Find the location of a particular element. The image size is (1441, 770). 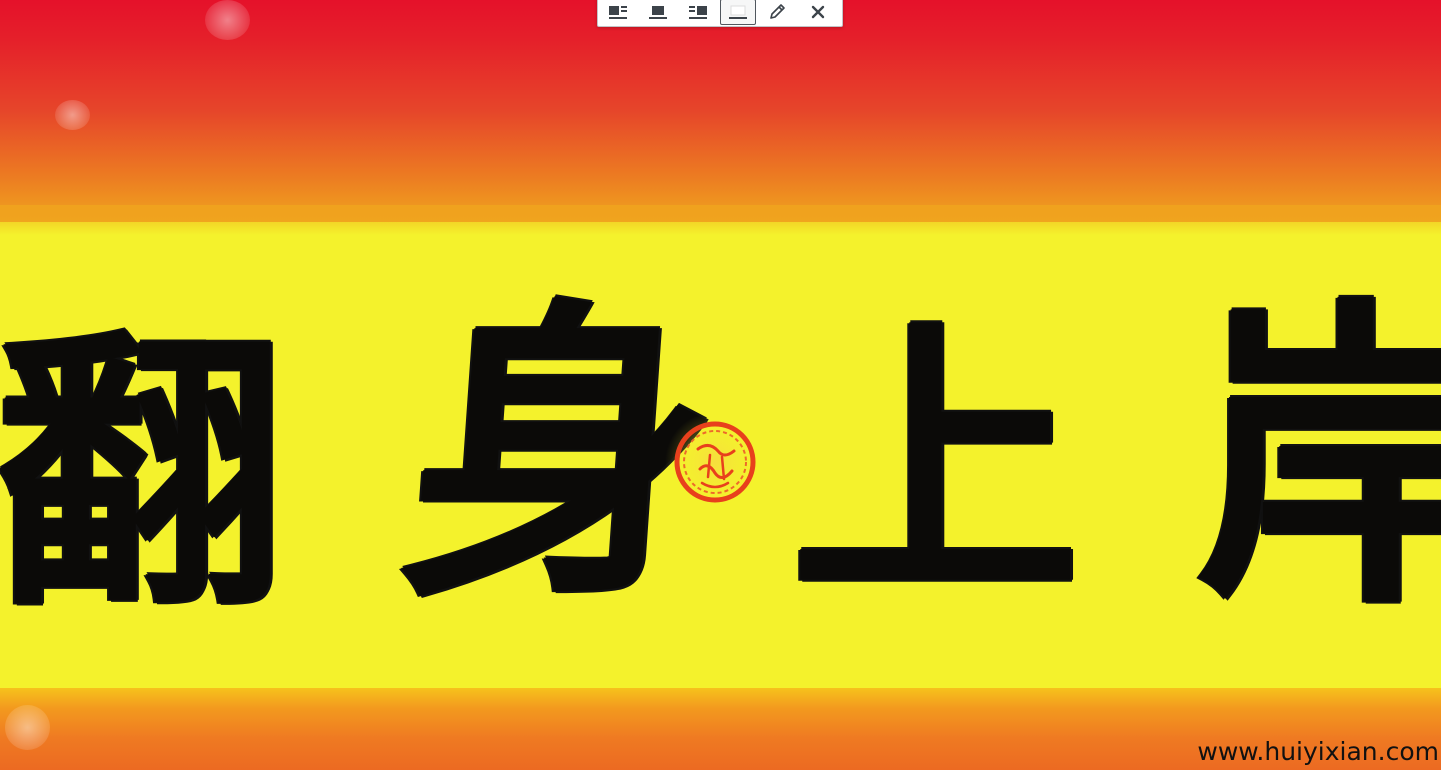

align-center-button is located at coordinates (658, 12).